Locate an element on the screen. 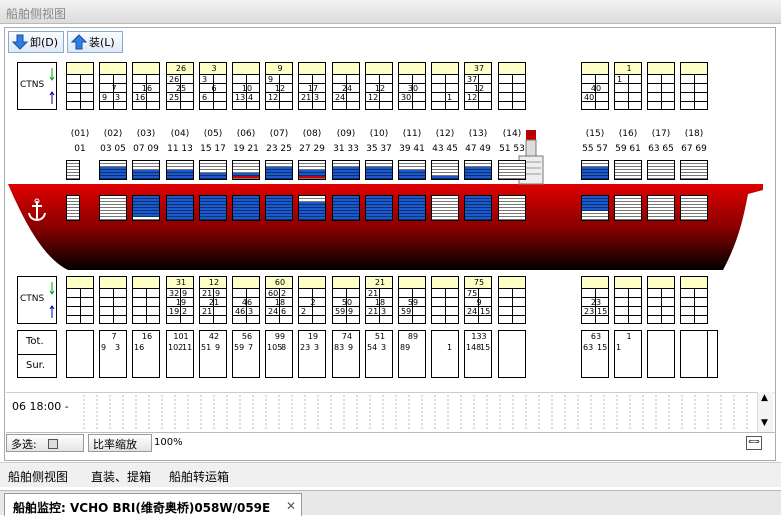 The width and height of the screenshot is (781, 516). top-bay-slot: 1 is located at coordinates (445, 86).